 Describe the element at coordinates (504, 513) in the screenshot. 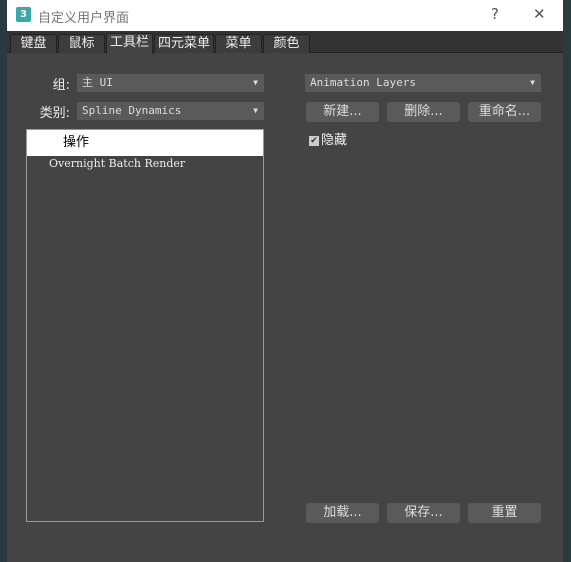

I see `reset-button: 重置` at that location.